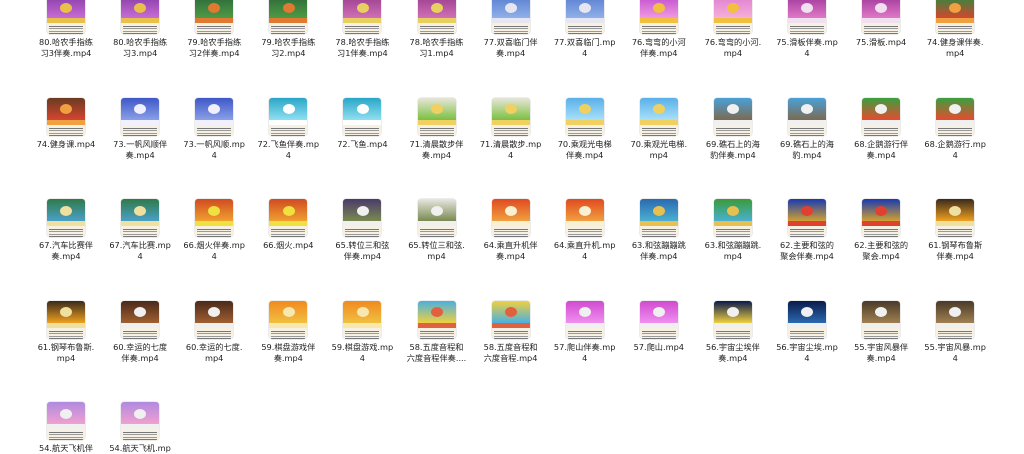  I want to click on file-item: 71.清晨散步伴 奏.mp4, so click(437, 129).